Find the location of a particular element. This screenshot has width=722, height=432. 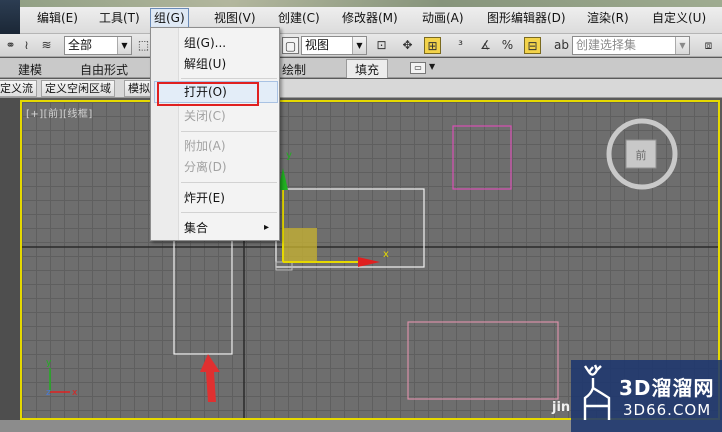

highlight-annotation-box is located at coordinates (208, 94).